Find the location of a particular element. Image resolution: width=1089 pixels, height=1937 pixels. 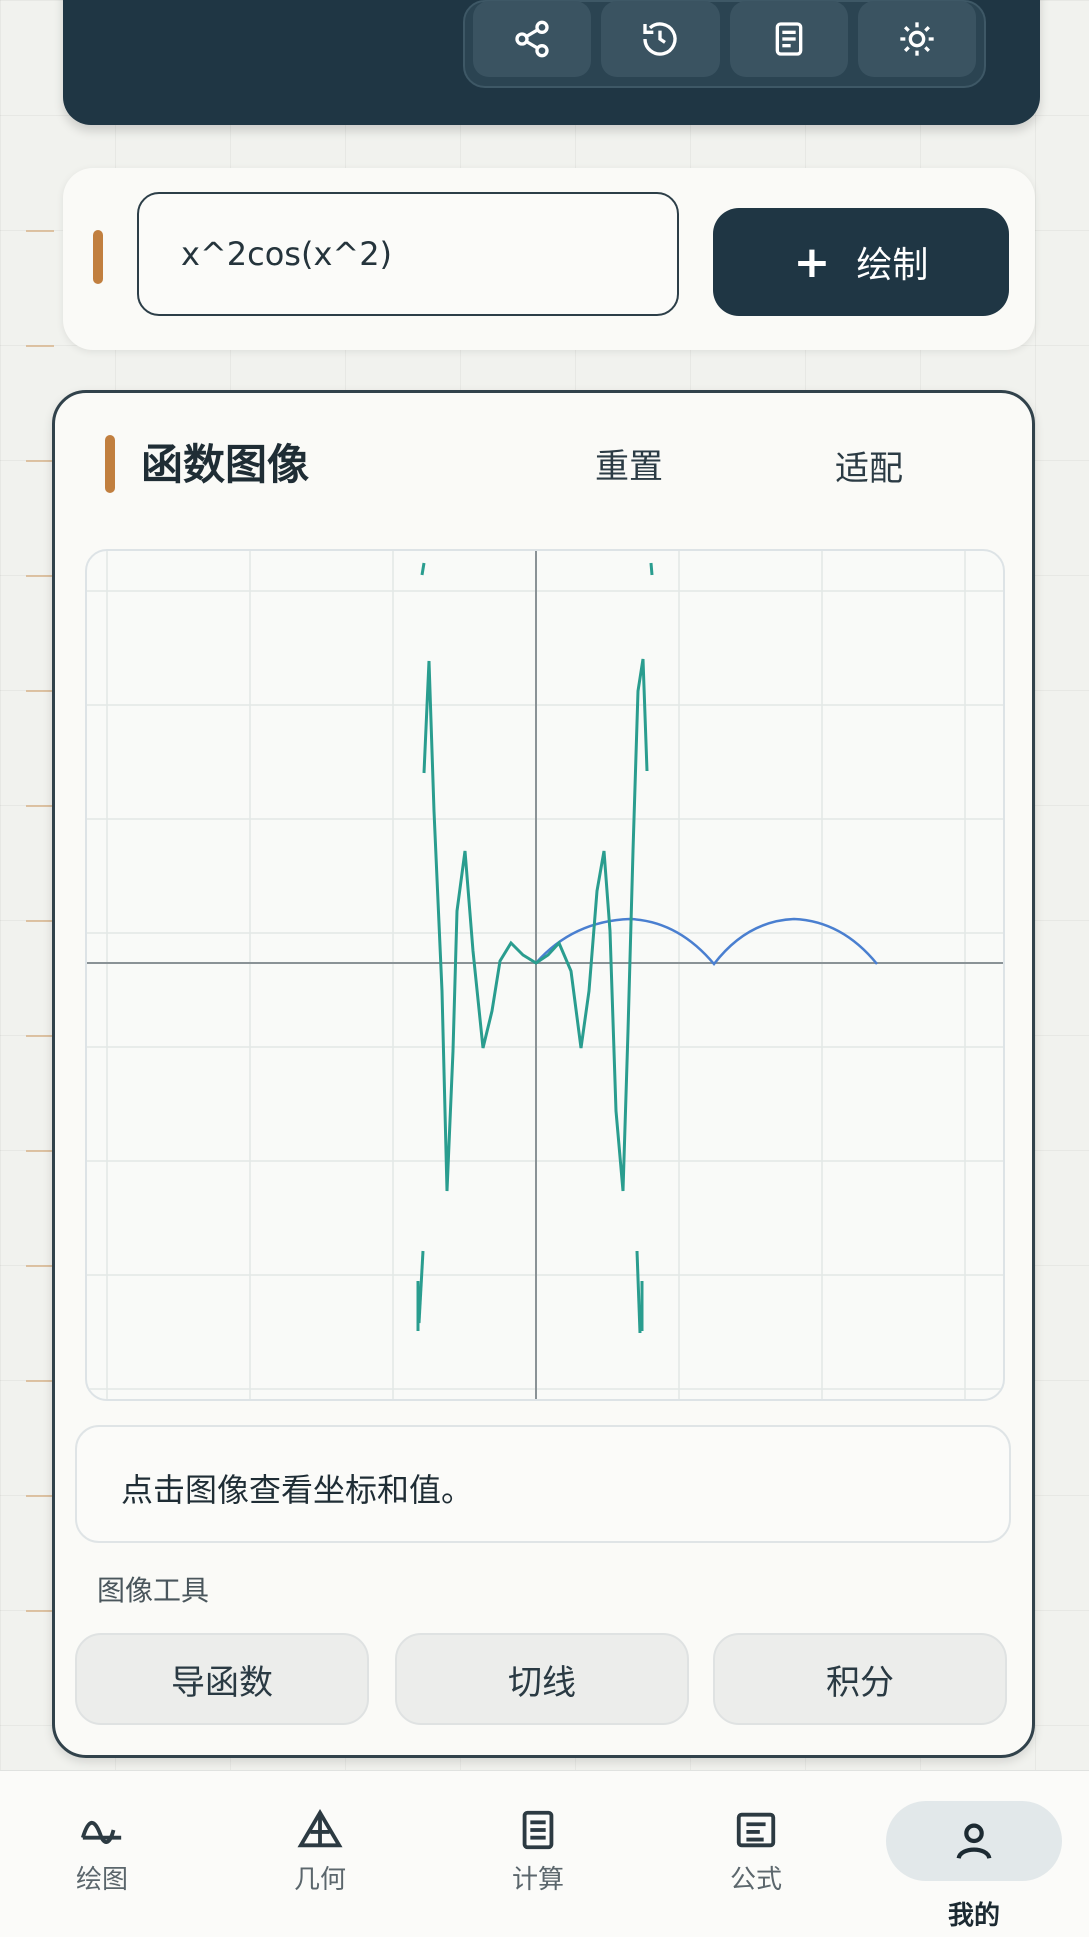

info-text: 点击图像查看坐标和值。 is located at coordinates (297, 1490).